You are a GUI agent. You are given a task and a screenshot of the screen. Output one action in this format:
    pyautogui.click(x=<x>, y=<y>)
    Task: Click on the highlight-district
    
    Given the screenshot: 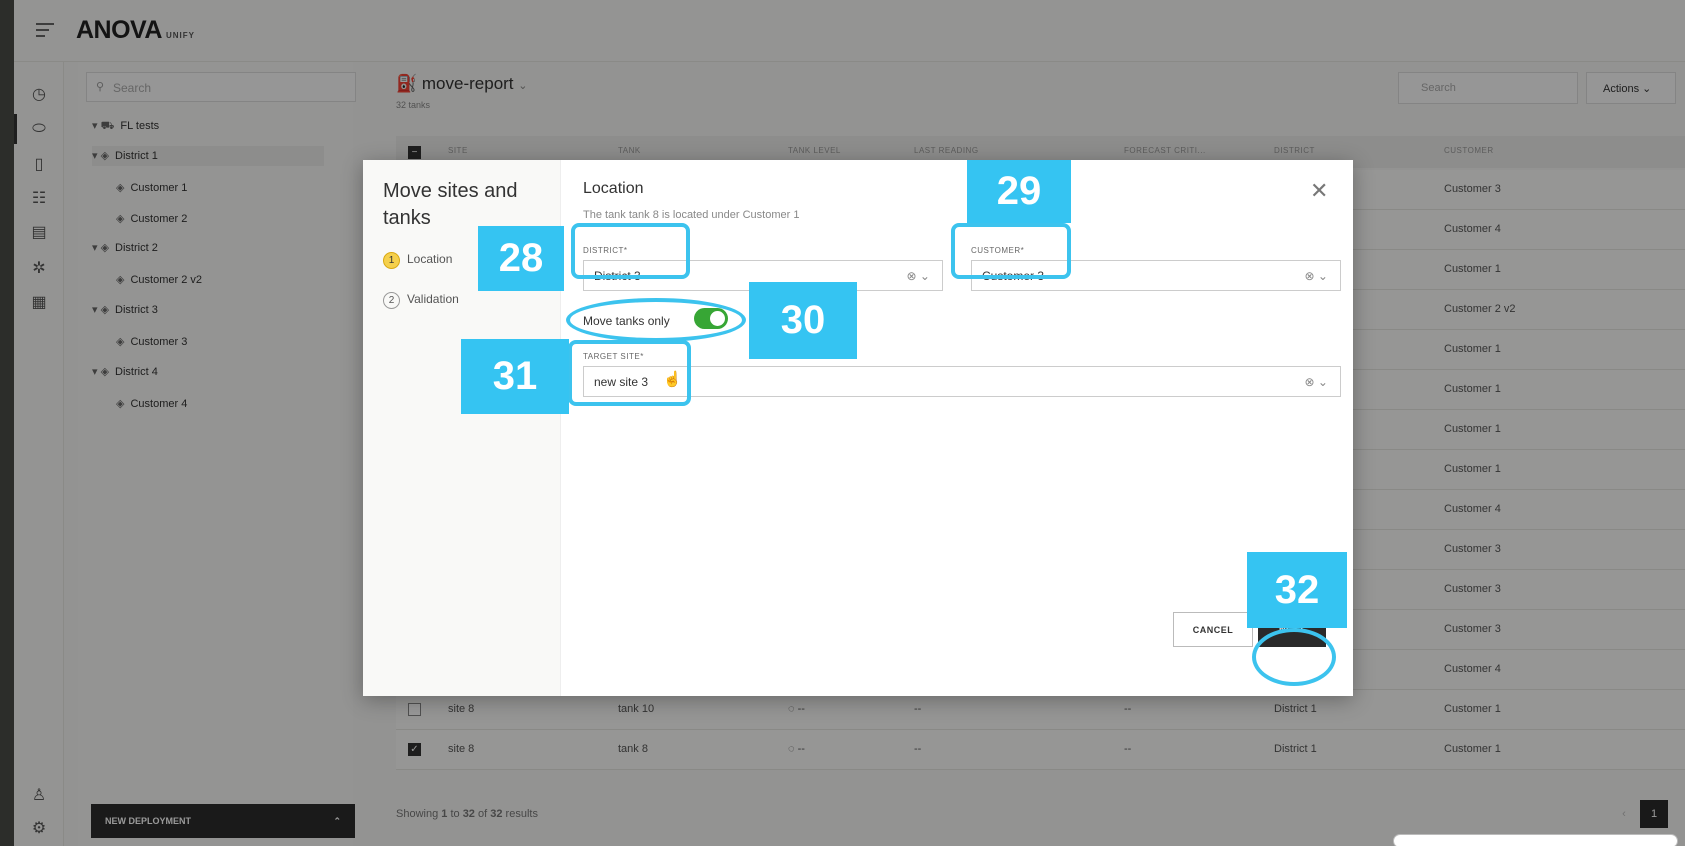 What is the action you would take?
    pyautogui.click(x=630, y=251)
    